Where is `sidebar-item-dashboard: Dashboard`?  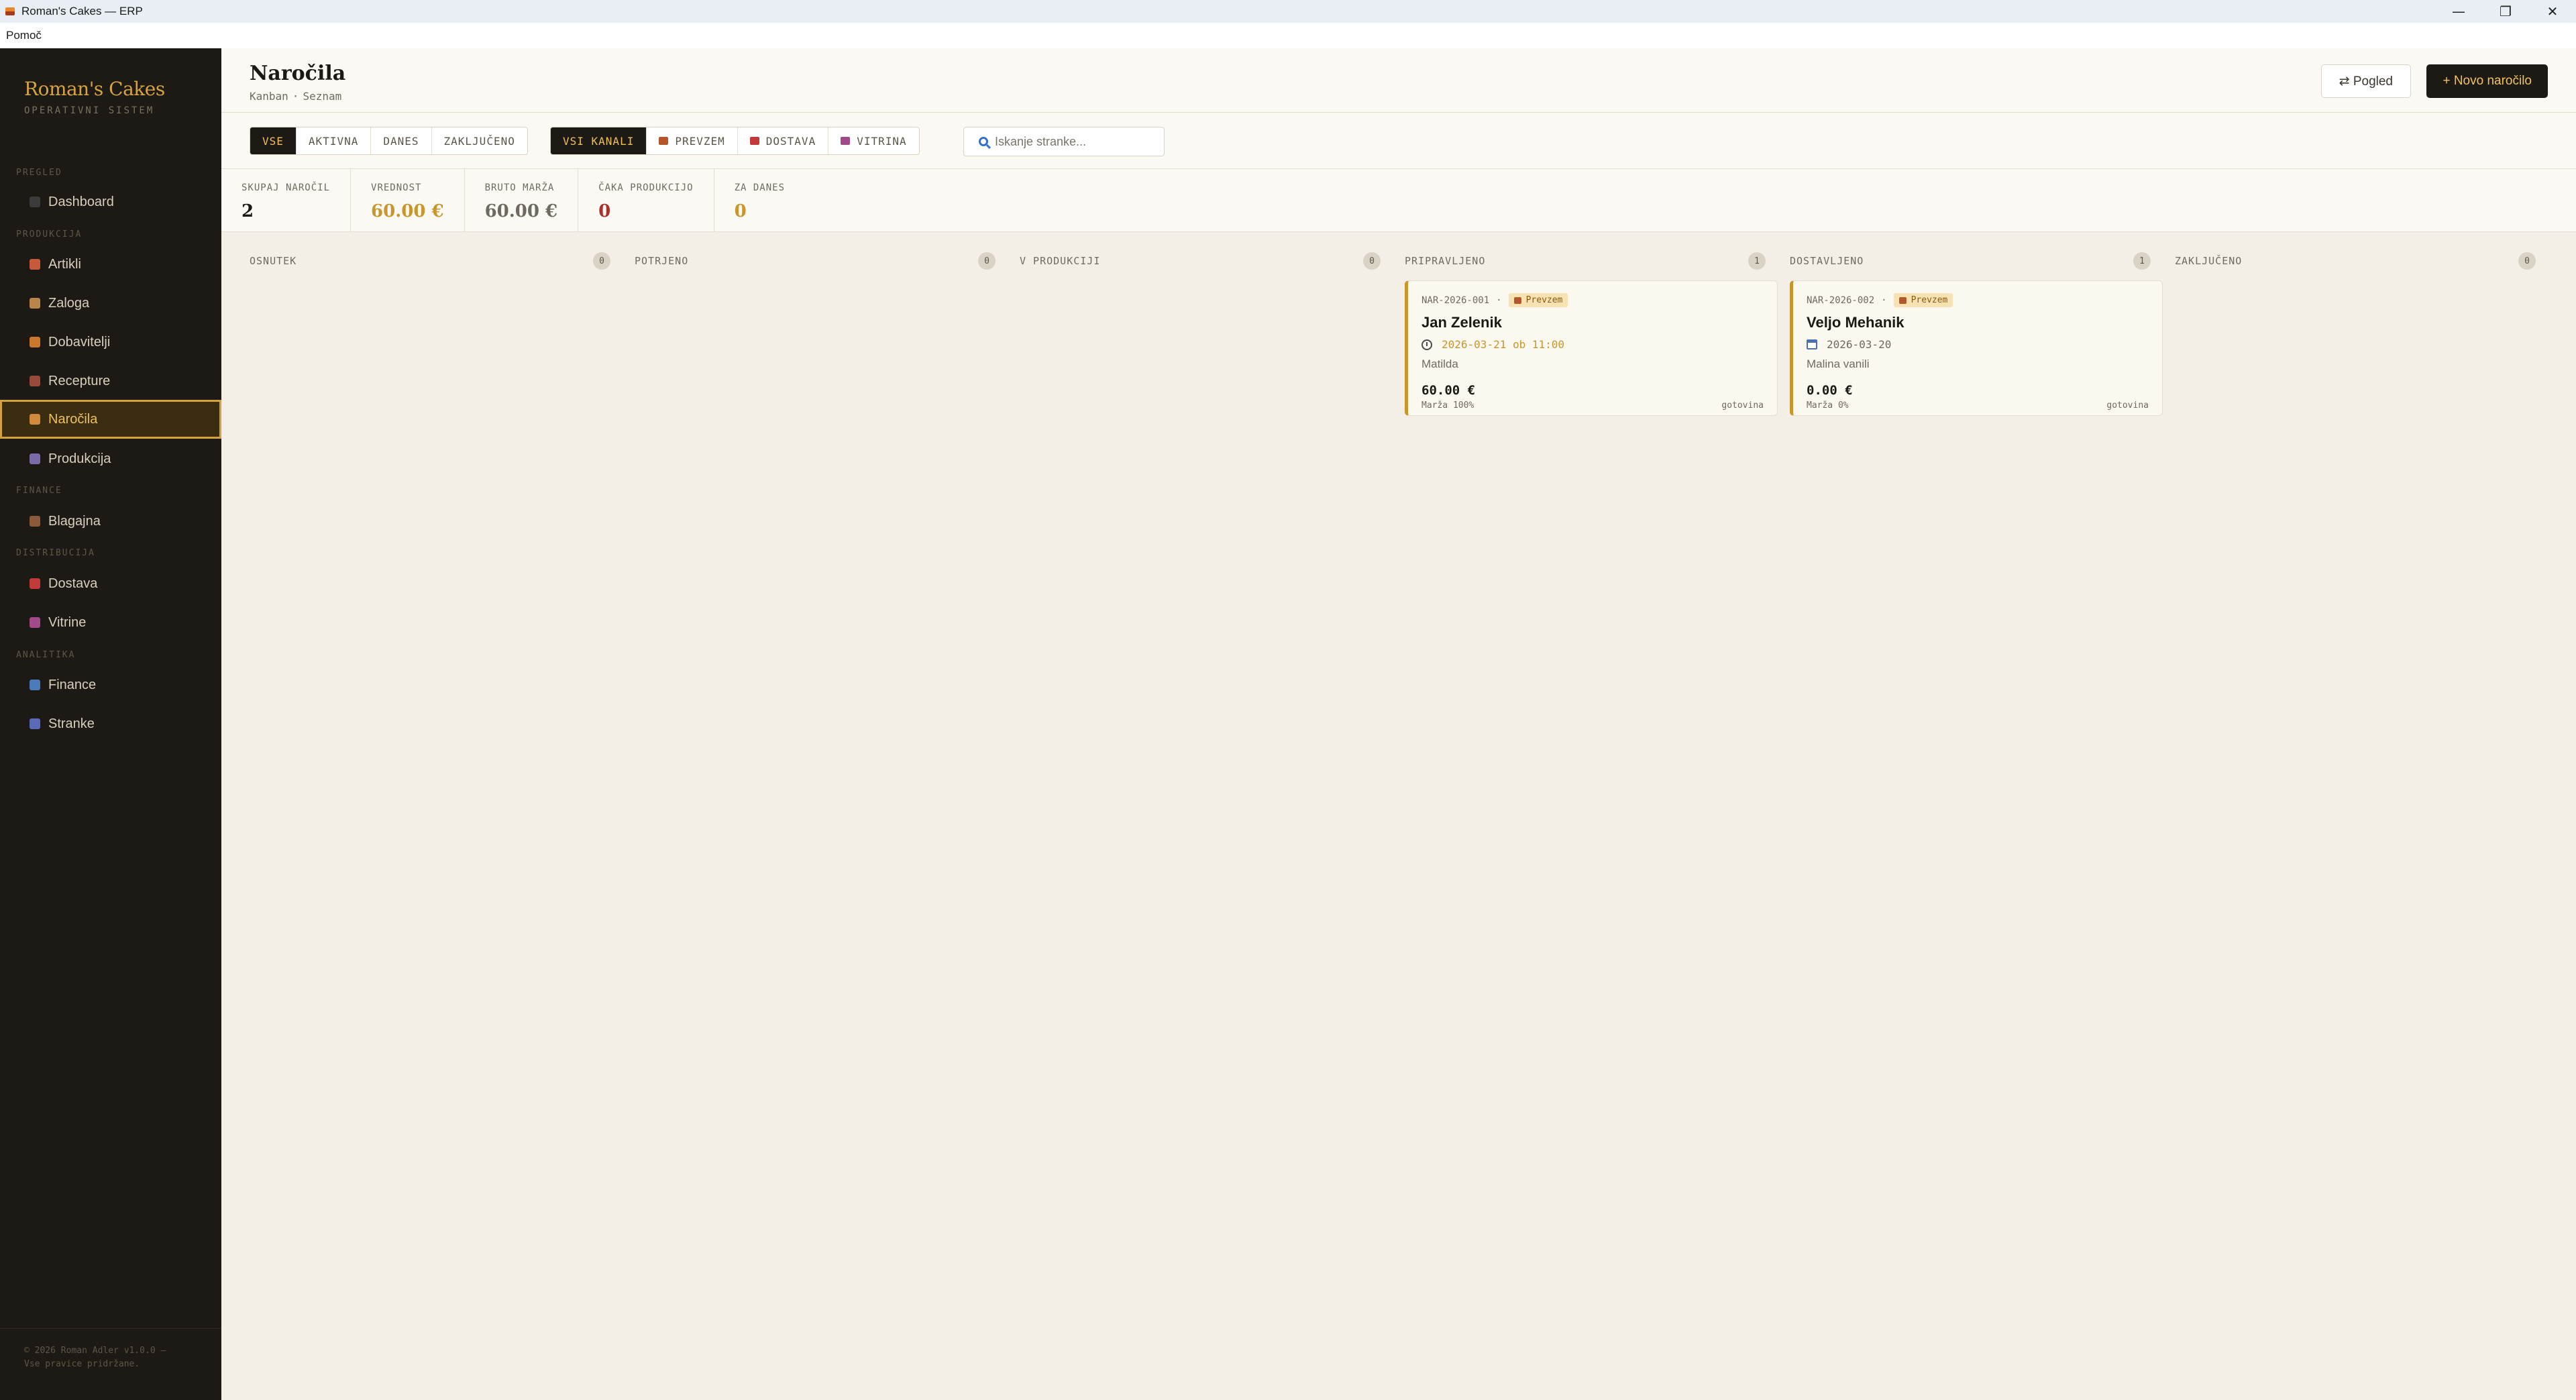
sidebar-item-dashboard: Dashboard is located at coordinates (110, 201).